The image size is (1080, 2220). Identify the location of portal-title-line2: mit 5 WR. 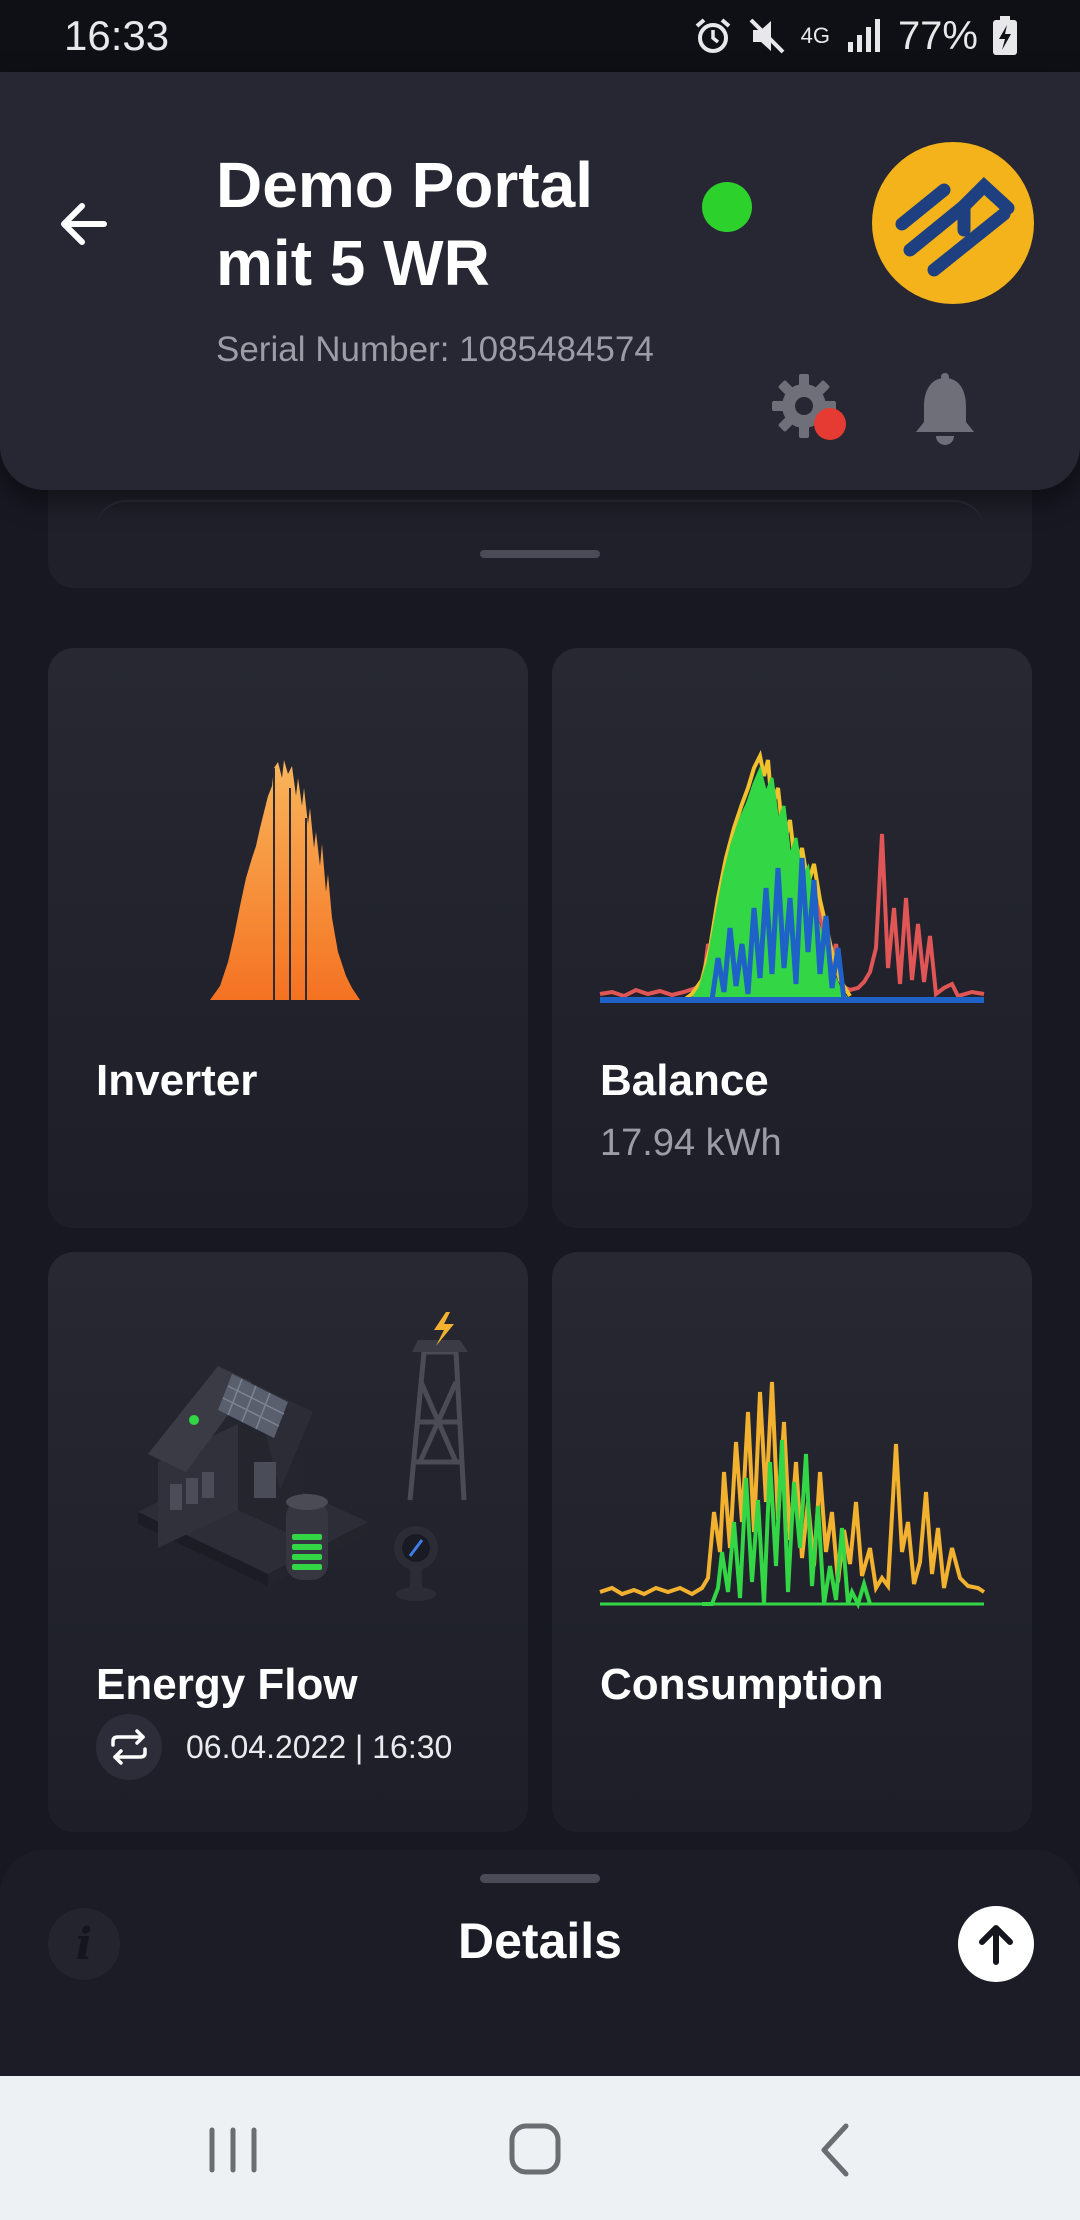
(353, 263).